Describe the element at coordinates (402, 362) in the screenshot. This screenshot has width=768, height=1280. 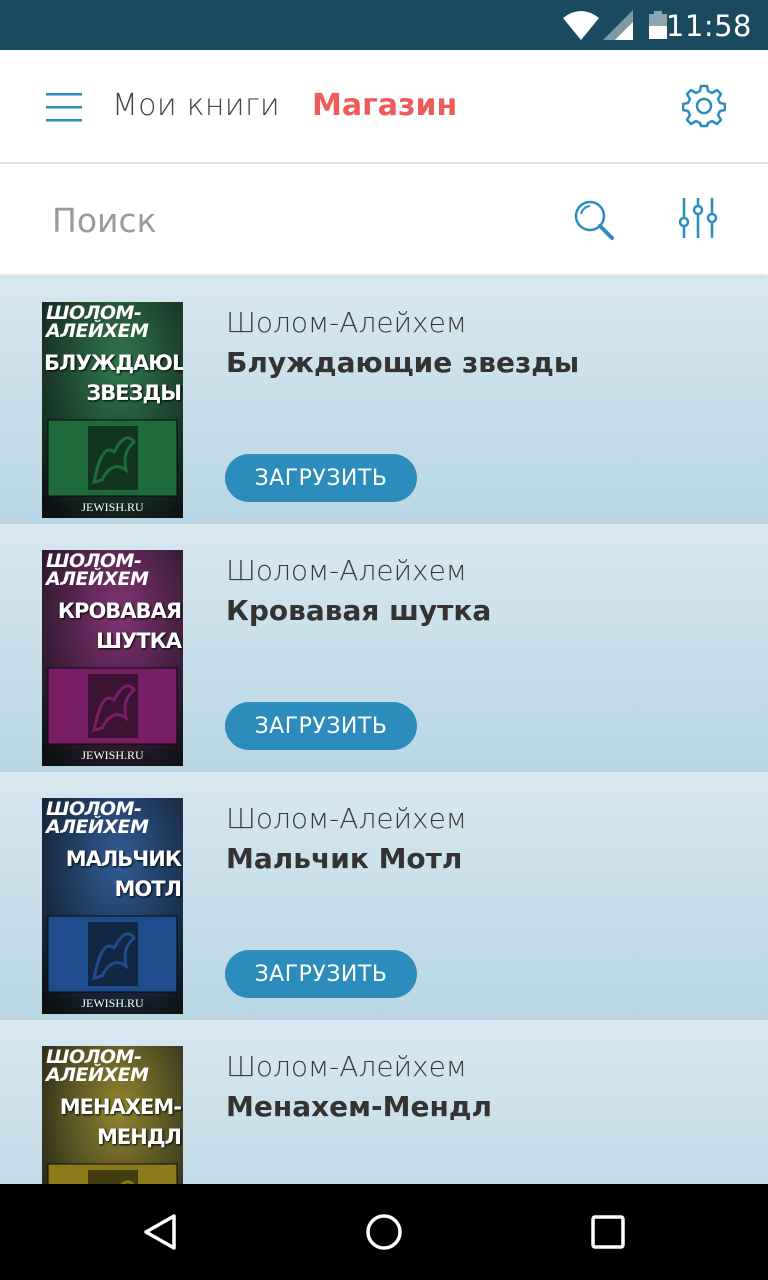
I see `book-title: Блуждающие звезды` at that location.